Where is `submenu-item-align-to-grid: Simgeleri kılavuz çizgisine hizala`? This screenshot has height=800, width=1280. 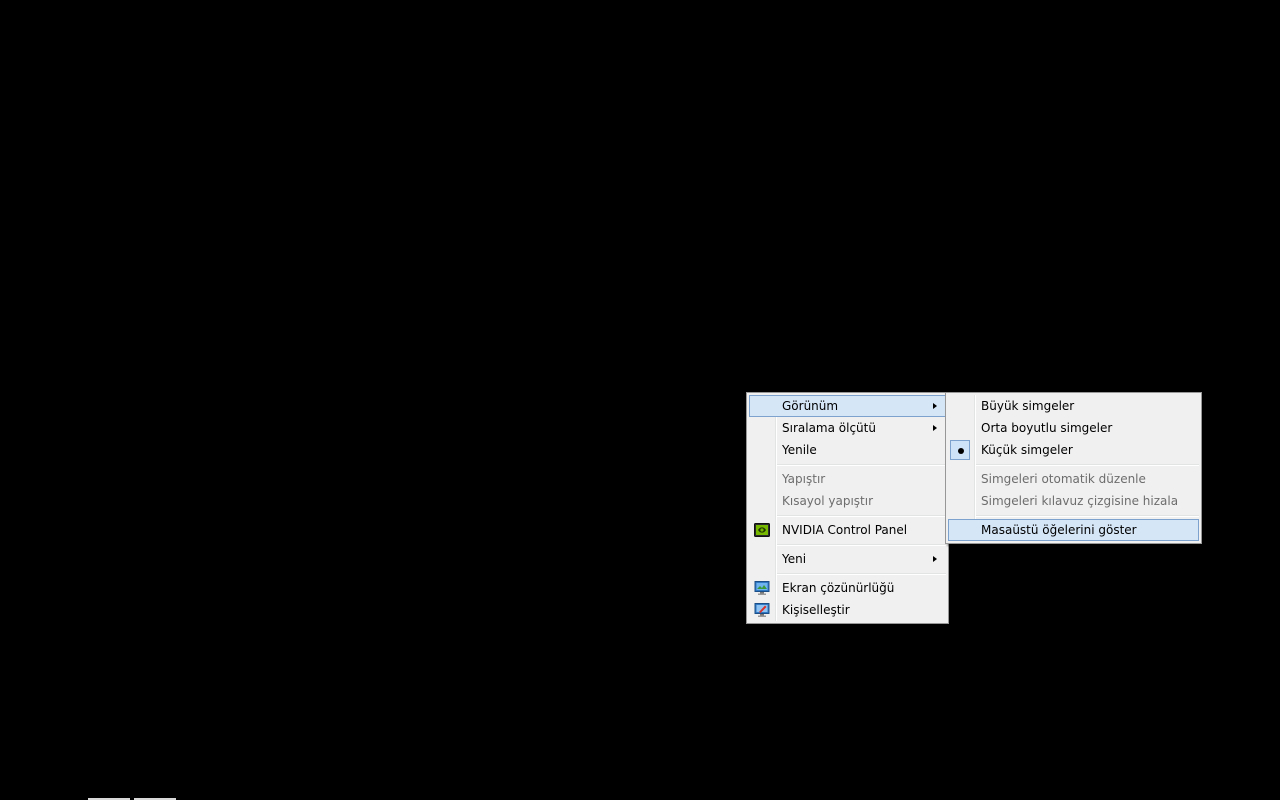 submenu-item-align-to-grid: Simgeleri kılavuz çizgisine hizala is located at coordinates (1073, 501).